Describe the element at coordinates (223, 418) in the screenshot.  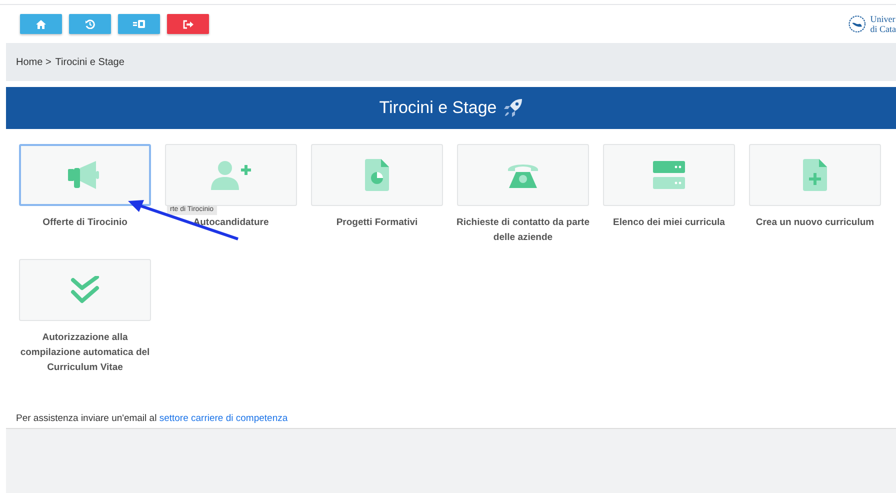
I see `help-link: settore carriere di competenza` at that location.